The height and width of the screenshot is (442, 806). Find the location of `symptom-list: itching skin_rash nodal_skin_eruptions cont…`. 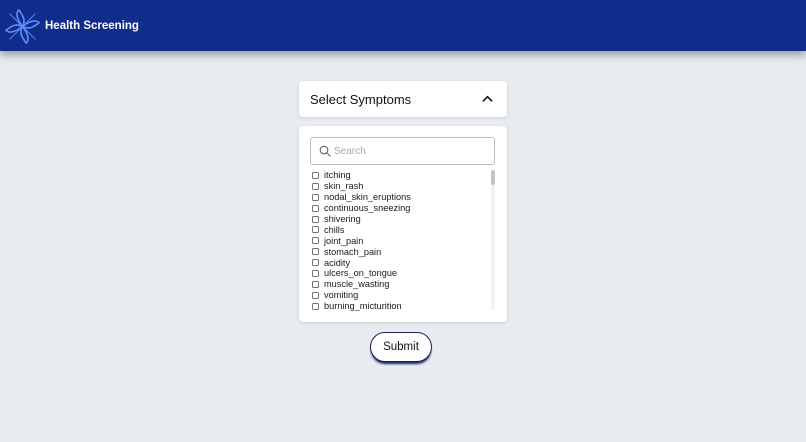

symptom-list: itching skin_rash nodal_skin_eruptions cont… is located at coordinates (400, 240).